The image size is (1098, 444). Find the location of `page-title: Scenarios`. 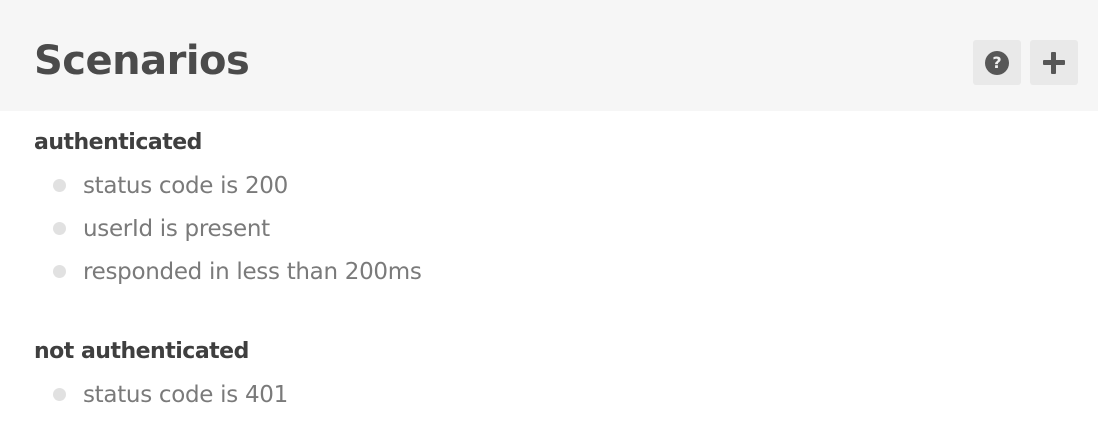

page-title: Scenarios is located at coordinates (142, 61).